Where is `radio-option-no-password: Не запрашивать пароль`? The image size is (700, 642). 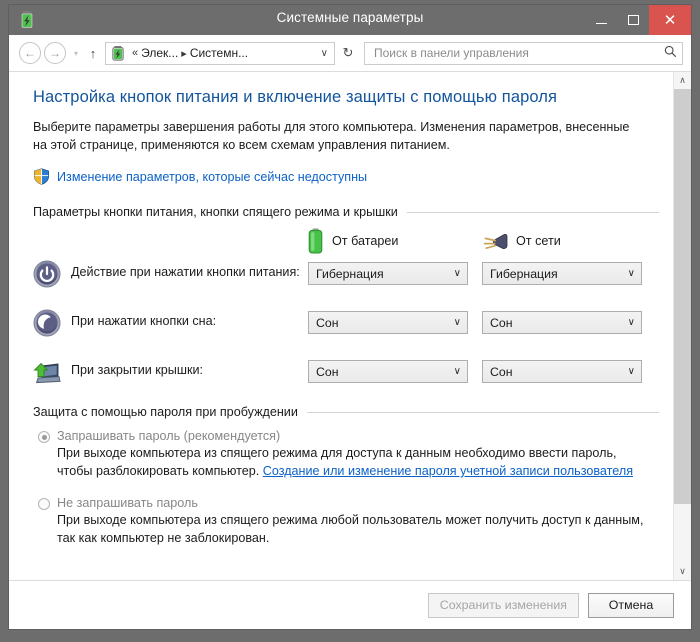
radio-option-no-password: Не запрашивать пароль is located at coordinates (346, 503).